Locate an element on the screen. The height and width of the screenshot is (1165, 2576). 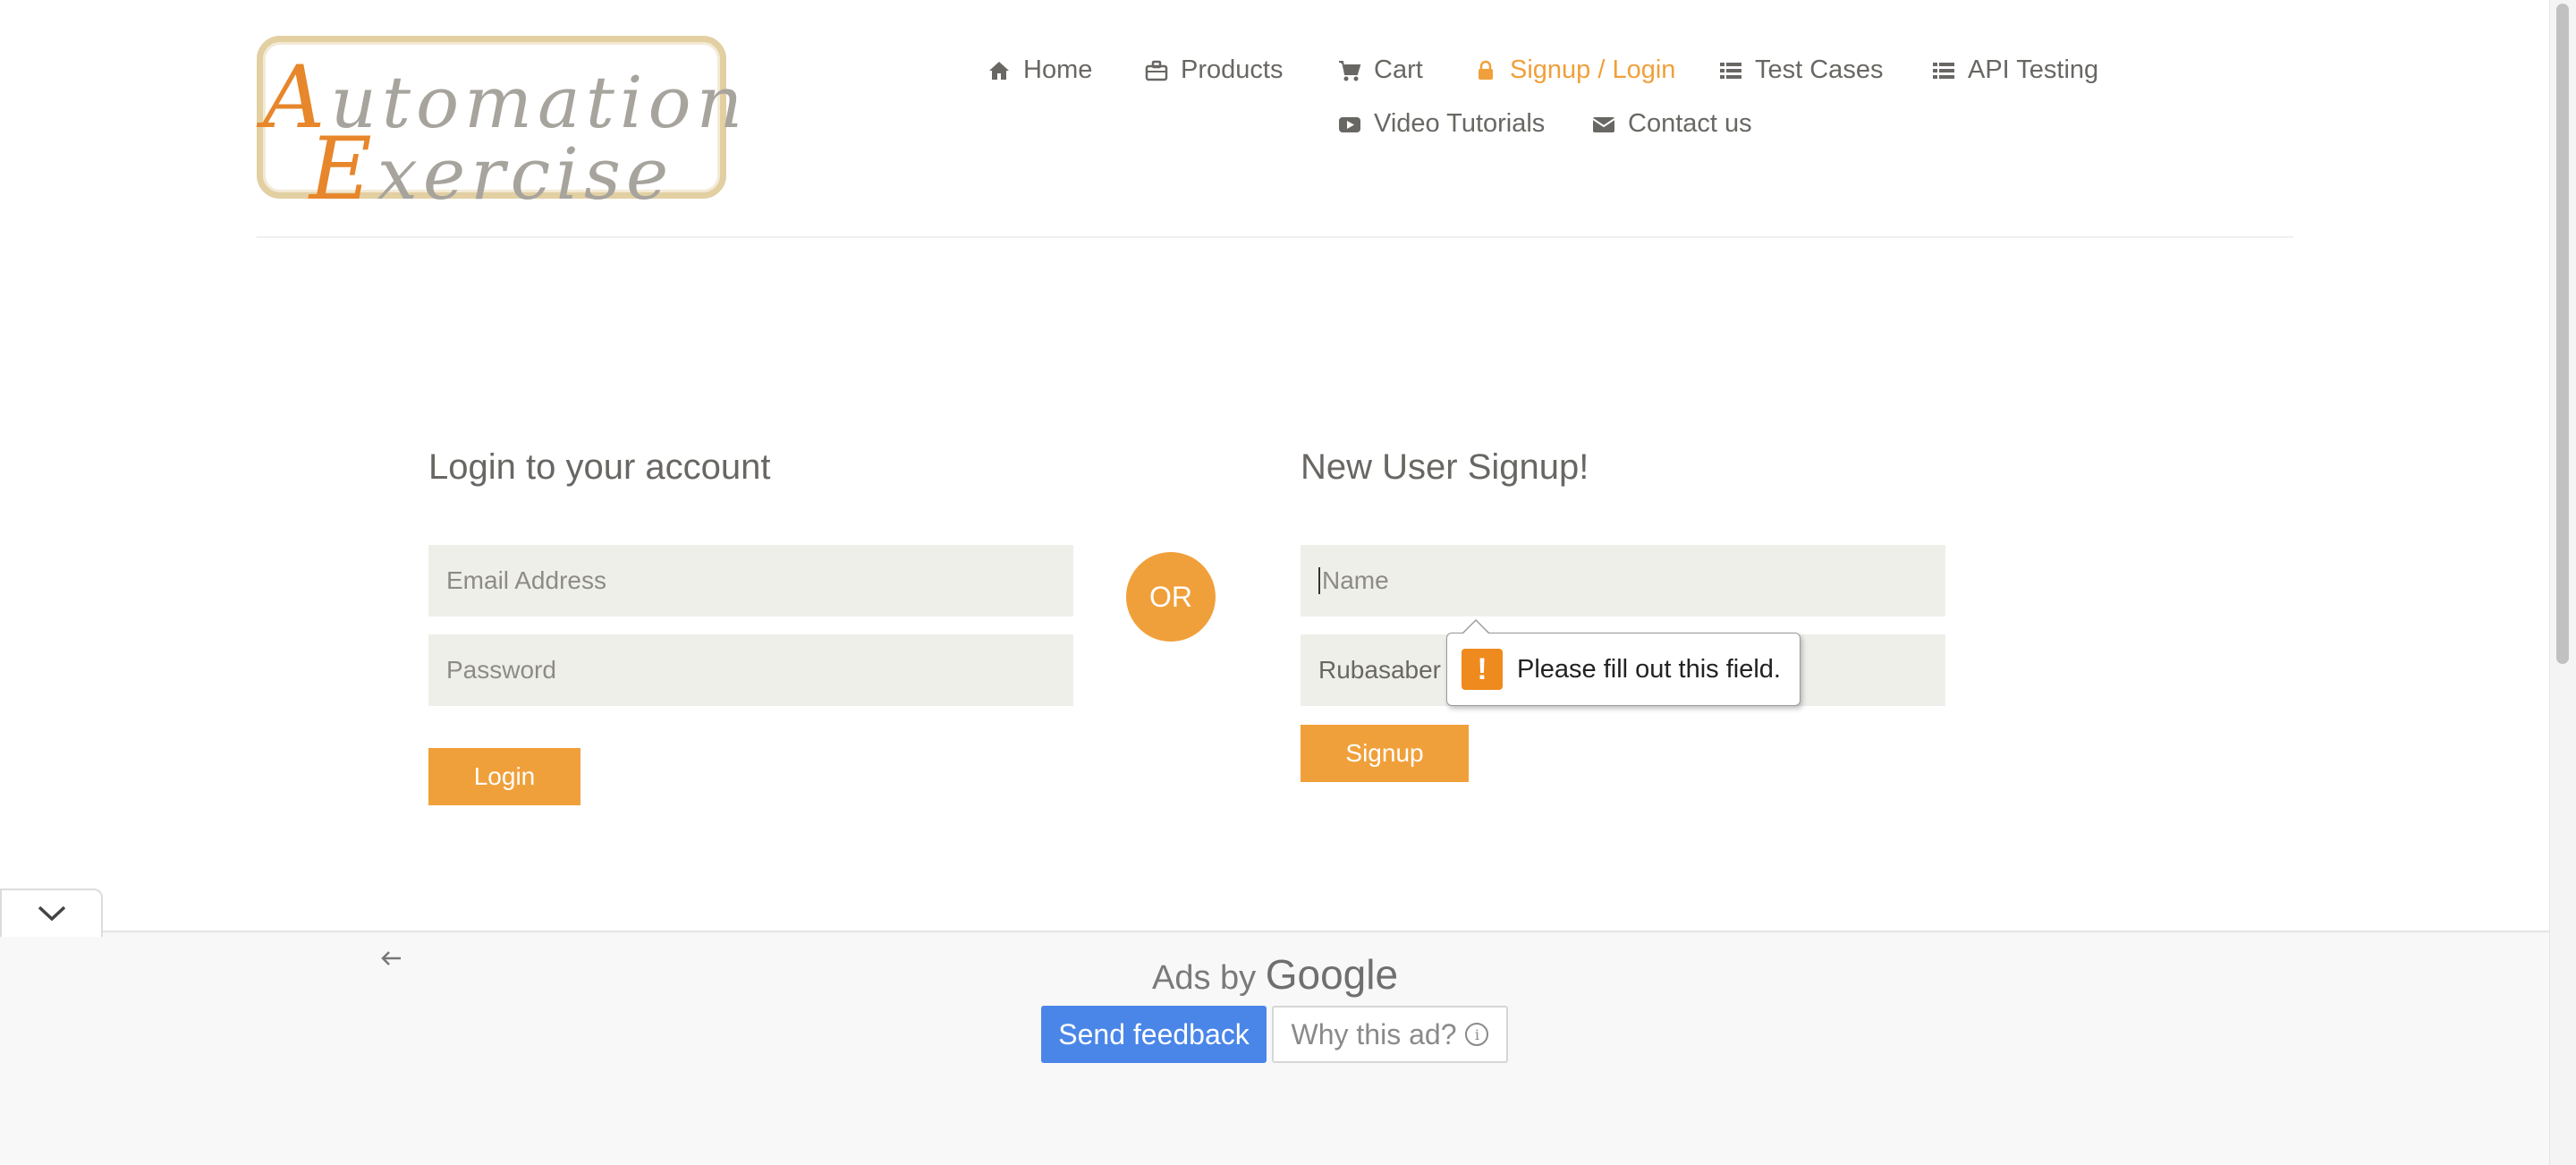
logo-line-2: Exercise is located at coordinates (491, 169).